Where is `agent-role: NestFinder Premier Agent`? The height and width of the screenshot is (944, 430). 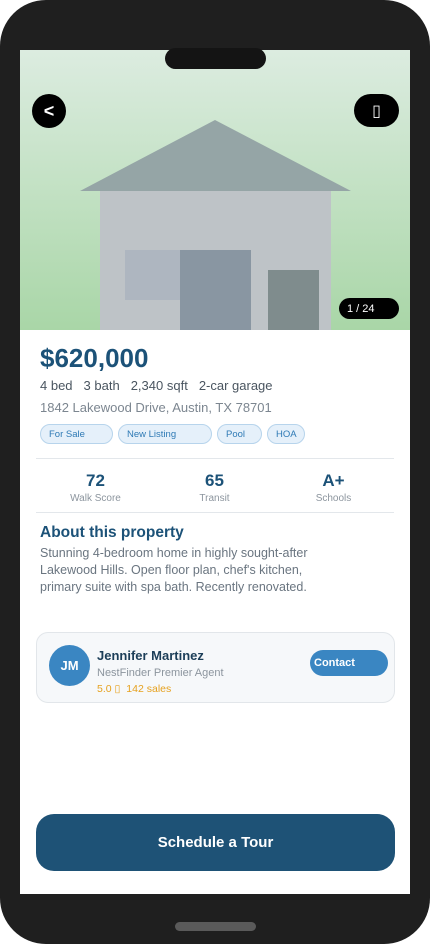
agent-role: NestFinder Premier Agent is located at coordinates (160, 673).